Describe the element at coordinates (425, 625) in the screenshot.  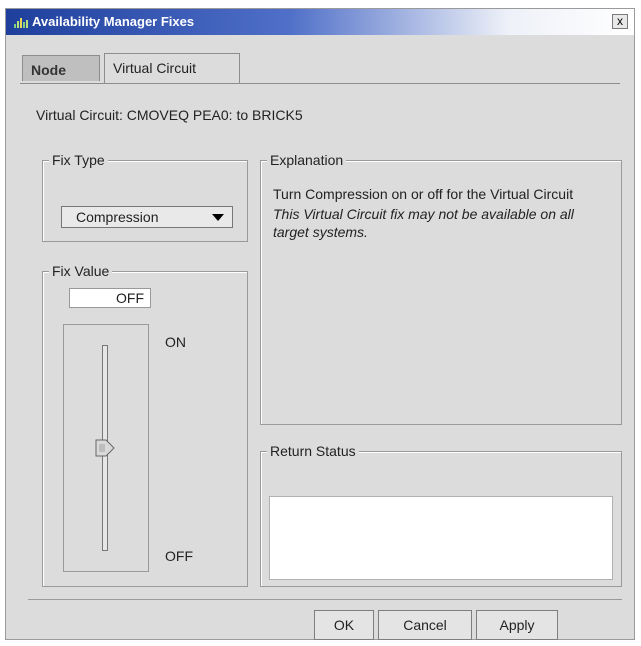
I see `cancel-button: Cancel` at that location.